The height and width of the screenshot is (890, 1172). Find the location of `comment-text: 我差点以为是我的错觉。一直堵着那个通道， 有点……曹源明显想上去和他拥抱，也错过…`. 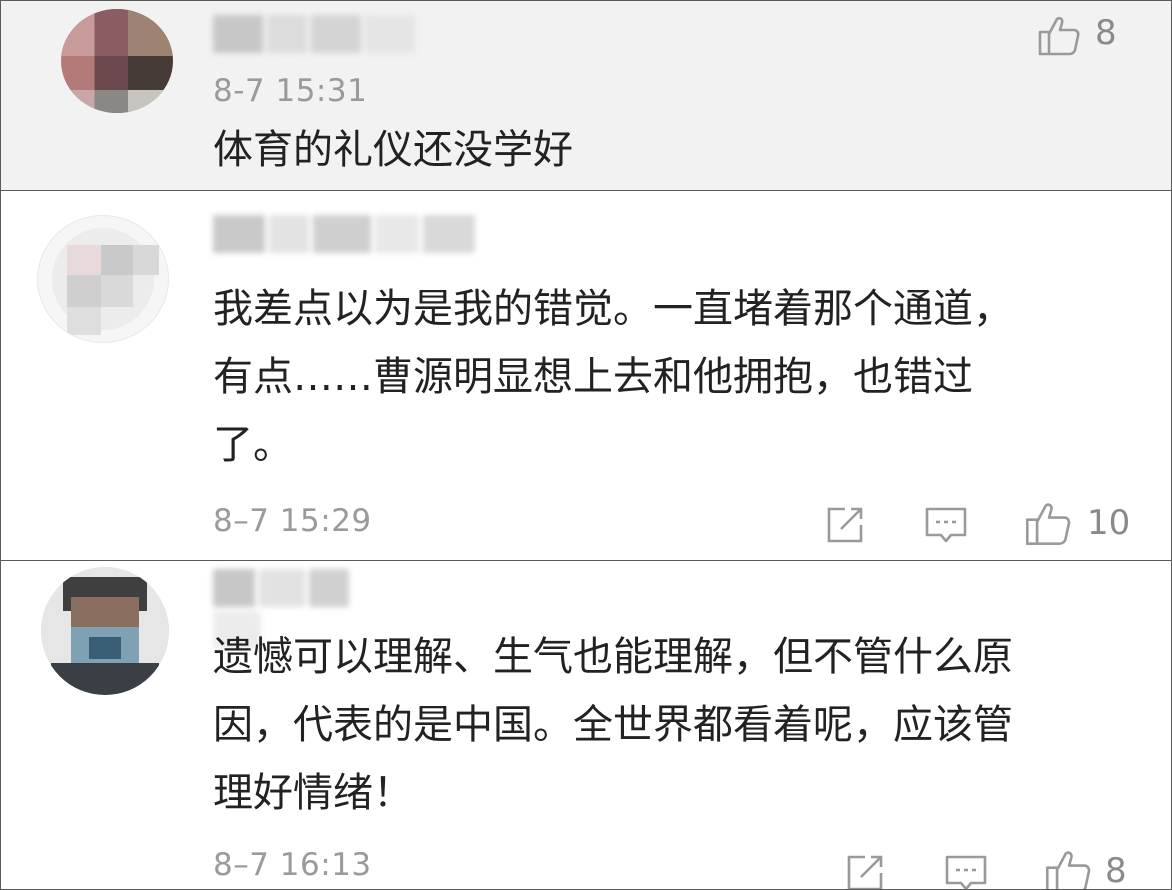

comment-text: 我差点以为是我的错觉。一直堵着那个通道， 有点……曹源明显想上去和他拥抱，也错过… is located at coordinates (613, 377).